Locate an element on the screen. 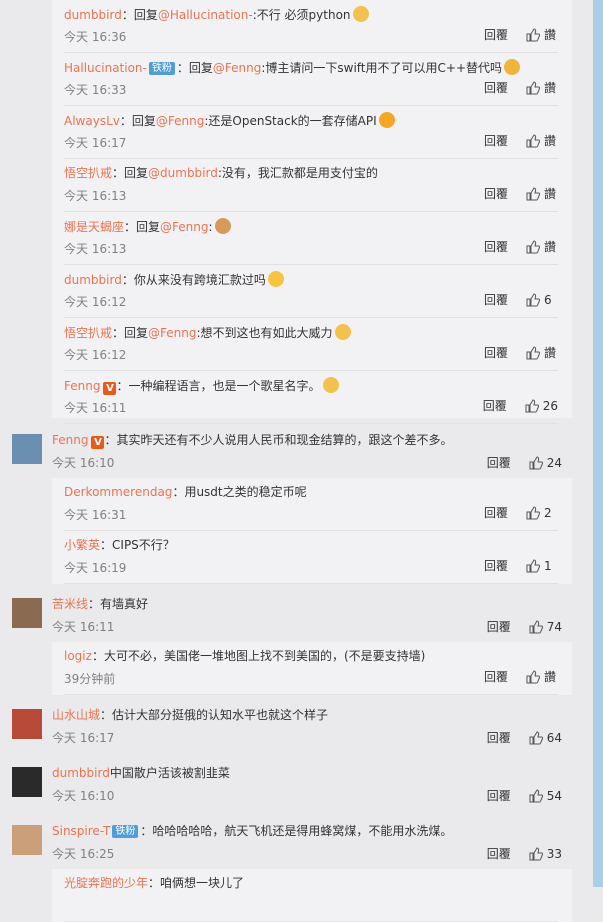 The width and height of the screenshot is (603, 922). like-button: 54 is located at coordinates (545, 796).